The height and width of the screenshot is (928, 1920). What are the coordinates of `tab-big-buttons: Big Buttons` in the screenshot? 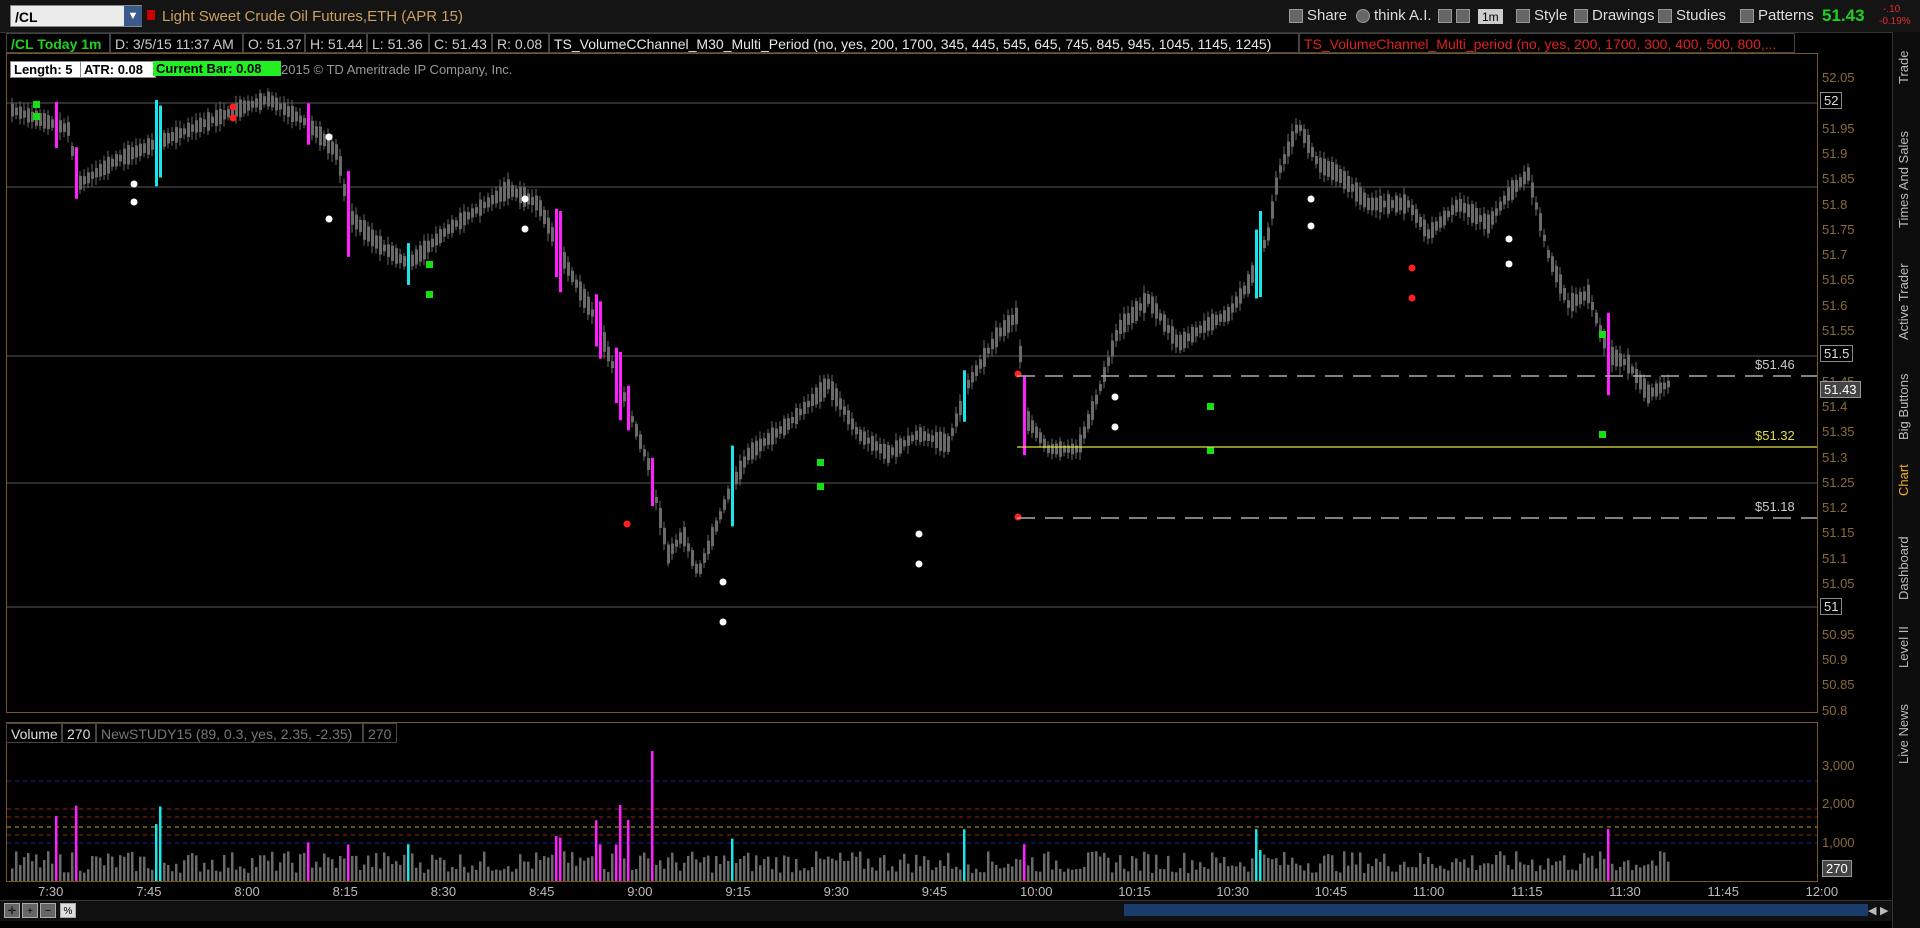 It's located at (1903, 407).